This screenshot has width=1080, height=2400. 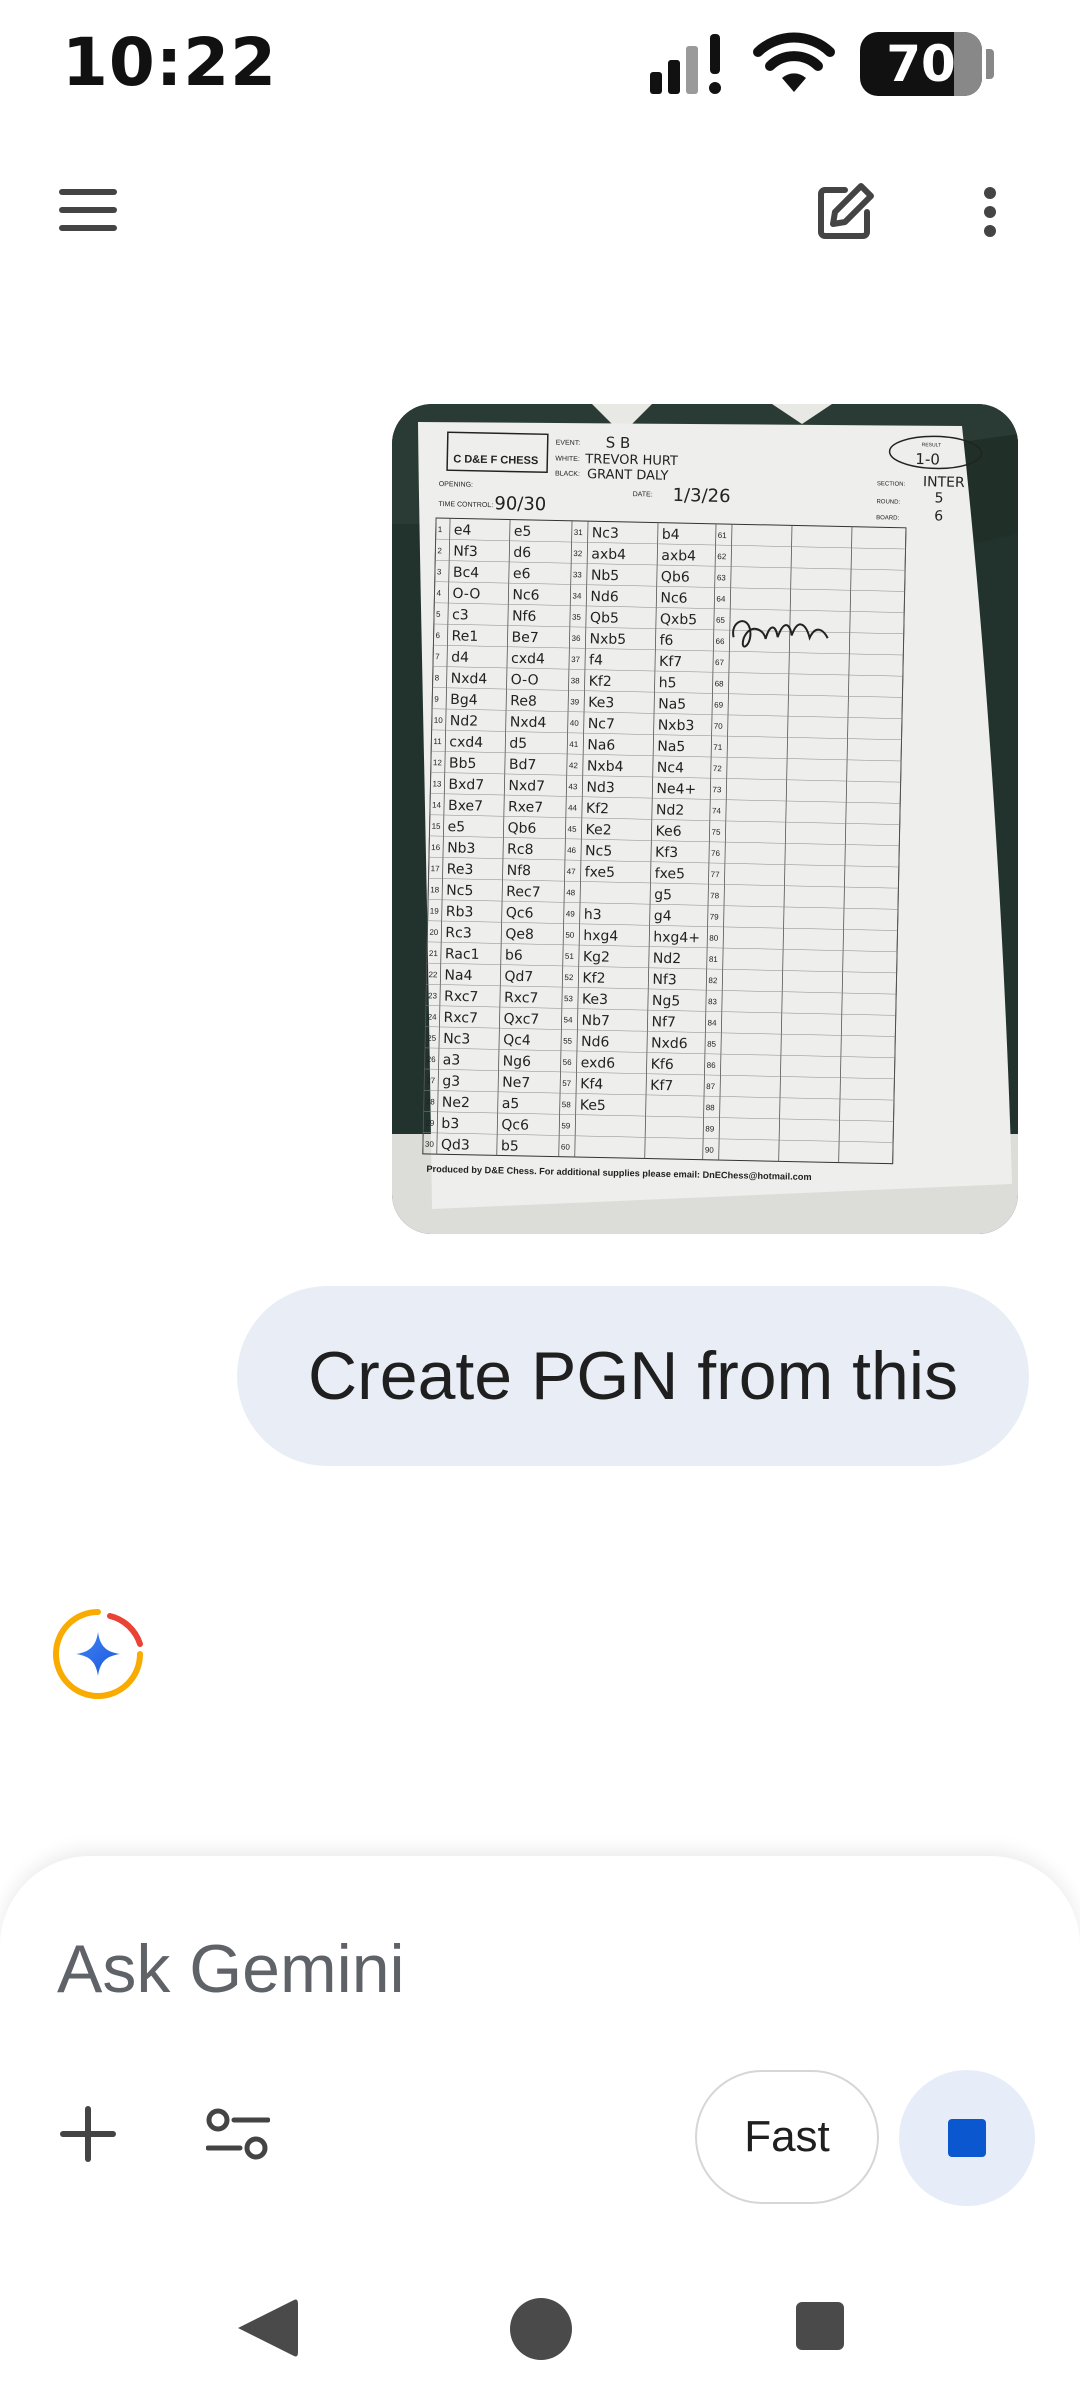 I want to click on black-move: Kf7, so click(x=670, y=662).